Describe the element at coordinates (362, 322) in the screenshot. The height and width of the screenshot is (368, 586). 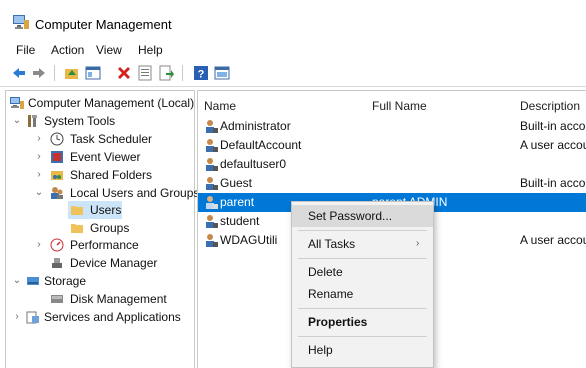
I see `menu-item-properties: Properties` at that location.